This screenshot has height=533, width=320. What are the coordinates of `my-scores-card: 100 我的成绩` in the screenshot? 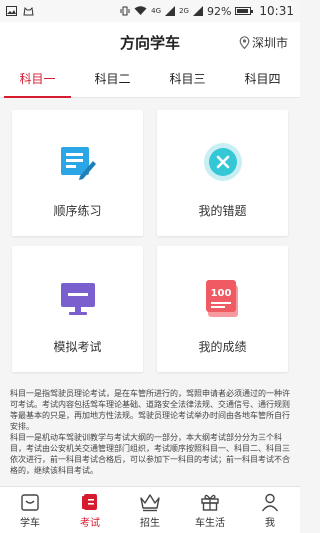 It's located at (222, 309).